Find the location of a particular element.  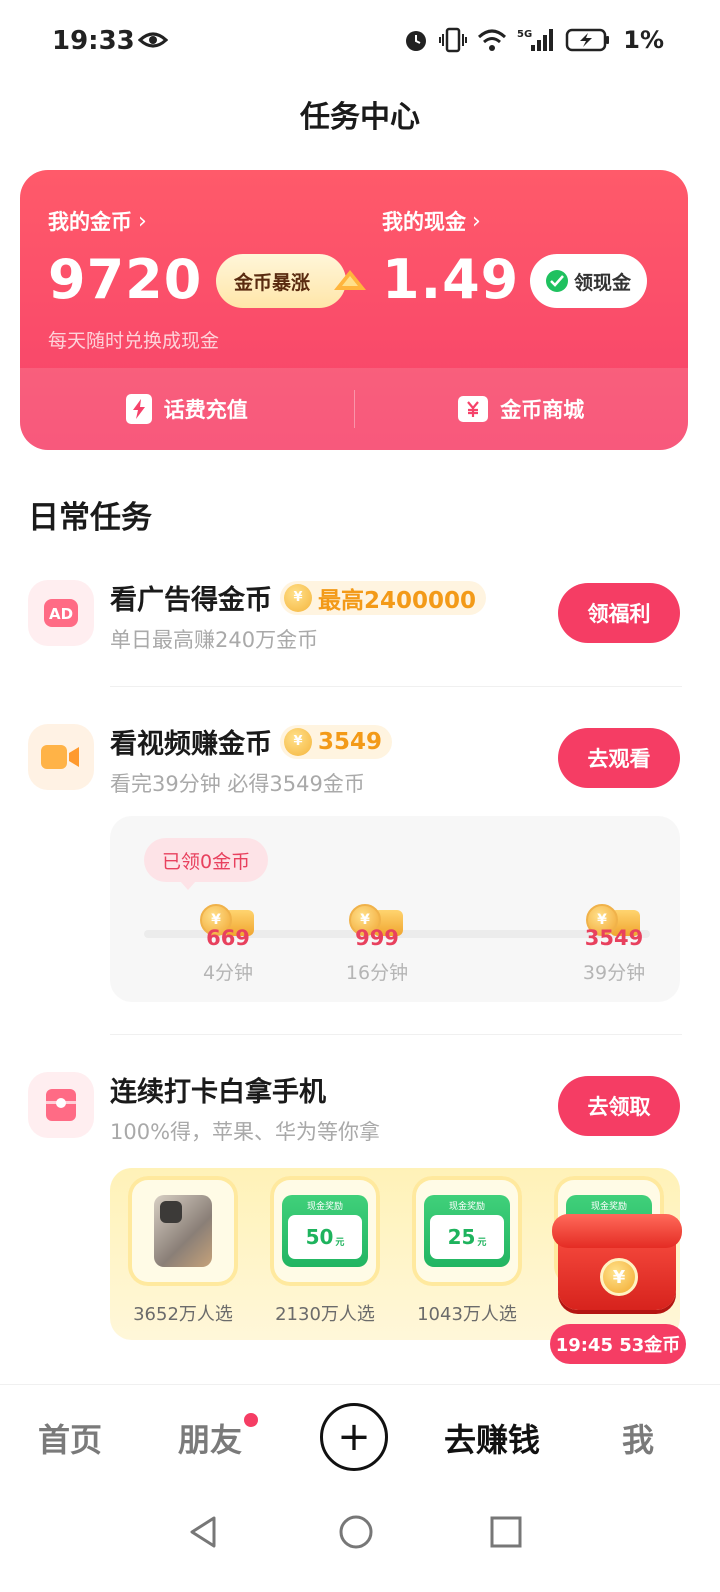

phone-recharge-button: 话费充值 is located at coordinates (187, 409).